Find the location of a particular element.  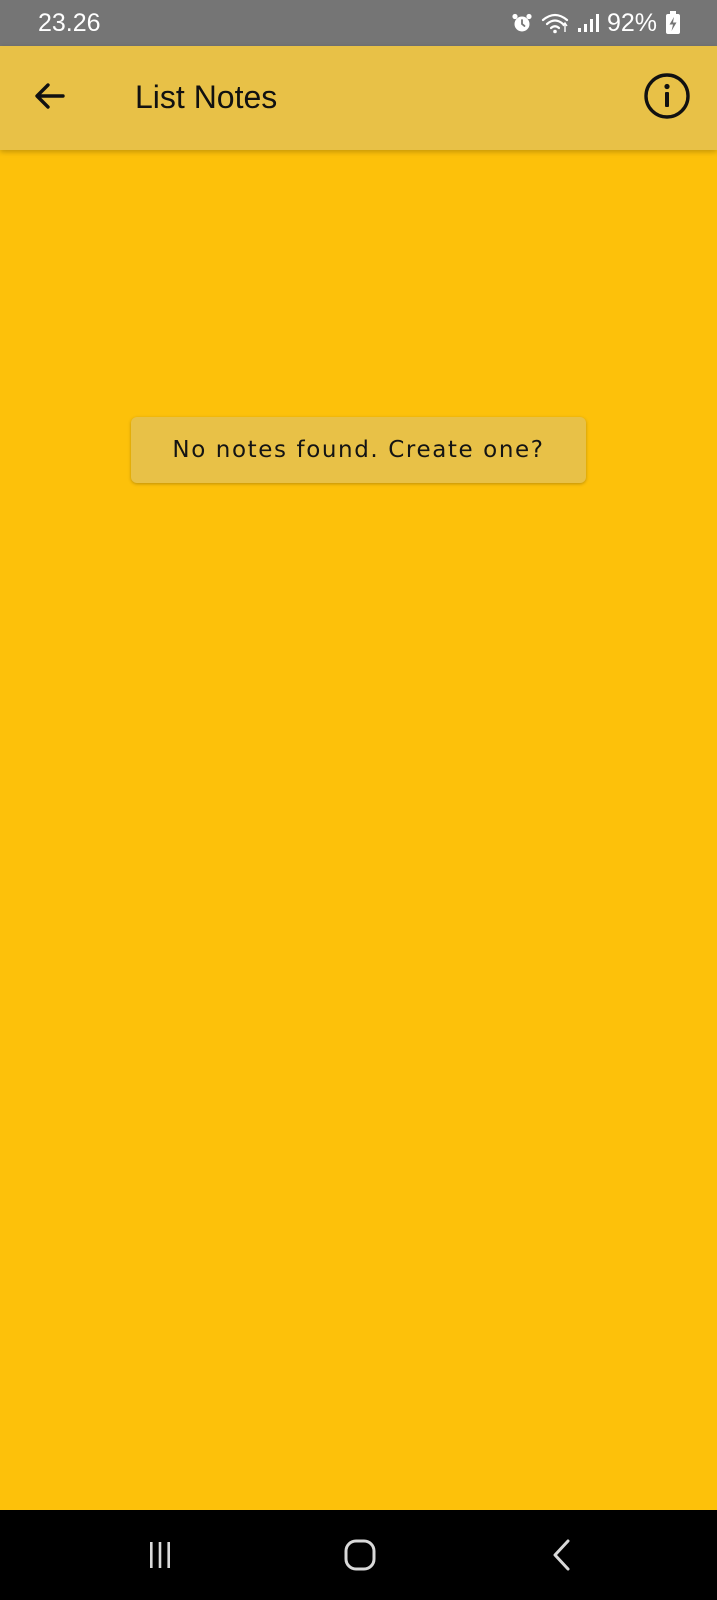

info-circle-icon is located at coordinates (667, 98).